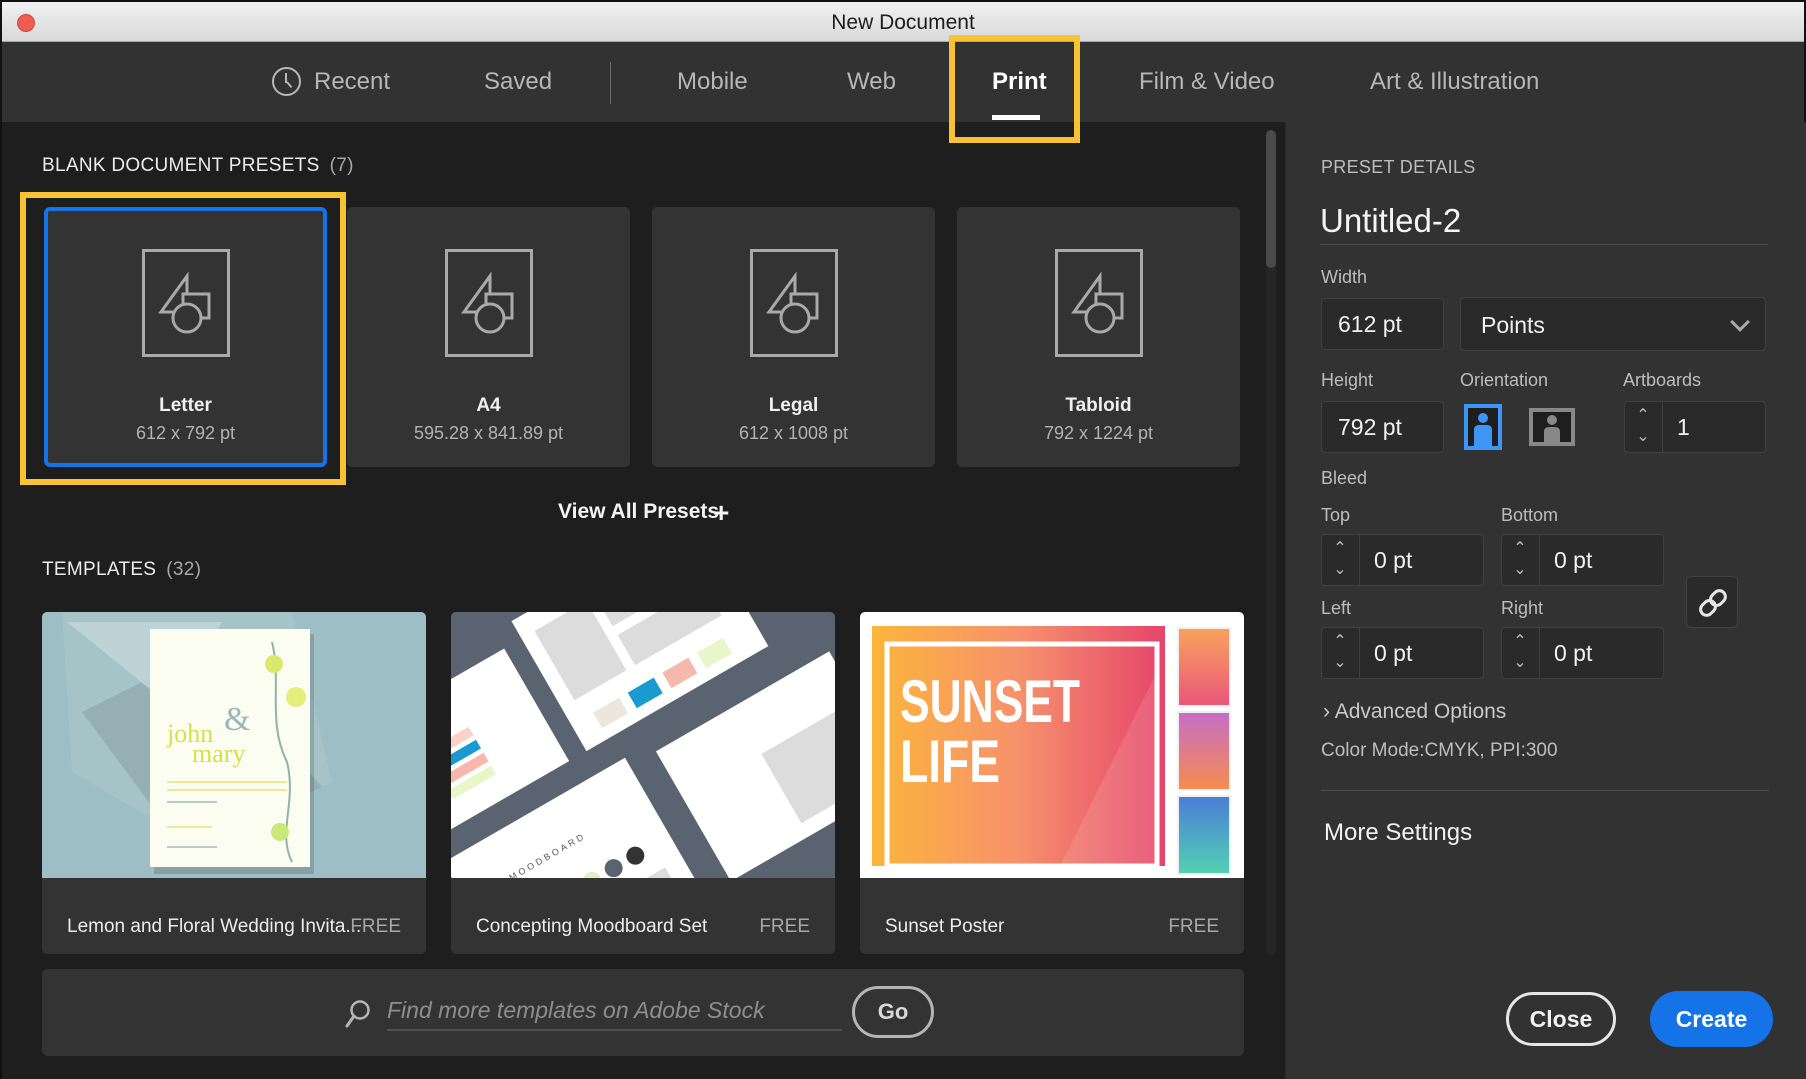 The width and height of the screenshot is (1806, 1079). I want to click on advanced-options-toggle: › Advanced Options, so click(1414, 712).